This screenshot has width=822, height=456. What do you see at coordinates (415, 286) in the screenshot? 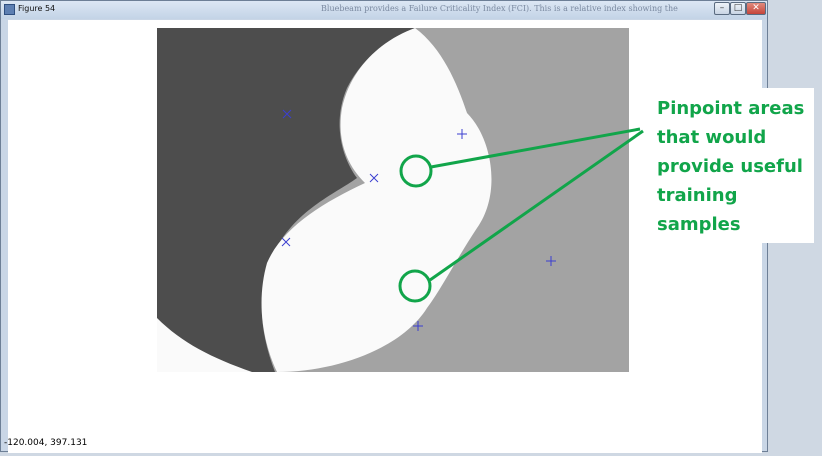
I see `highlight-circle-lower` at bounding box center [415, 286].